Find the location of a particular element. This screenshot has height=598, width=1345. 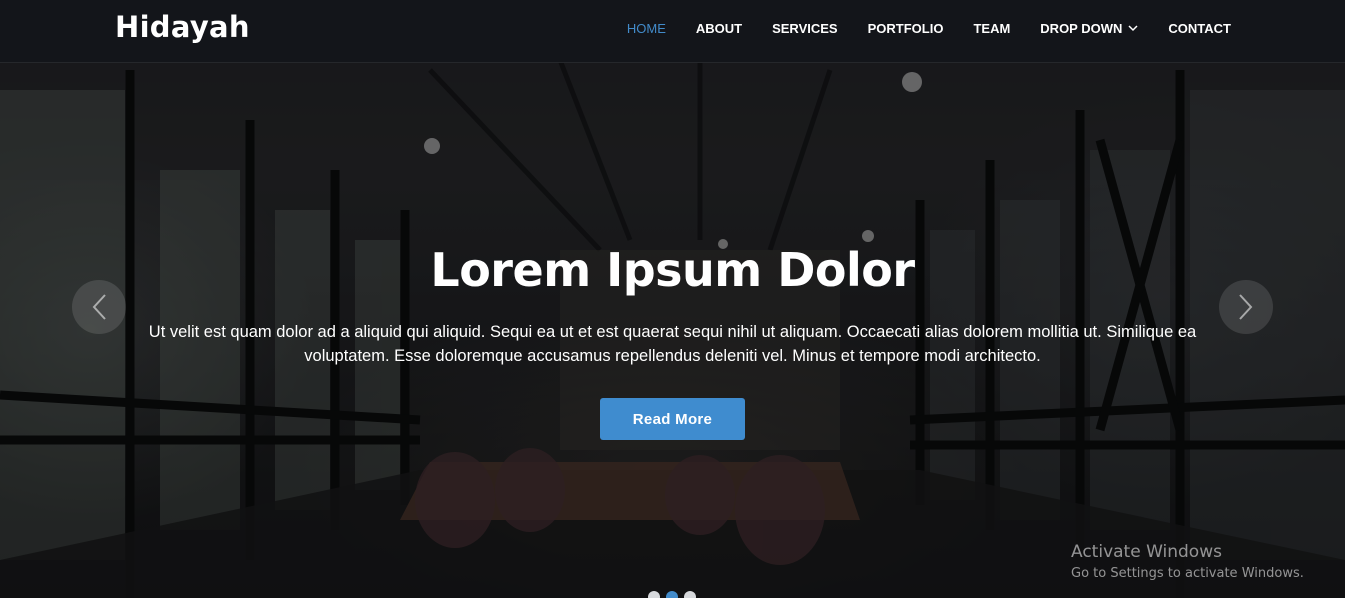

nav-item-about: ABOUT is located at coordinates (719, 28).